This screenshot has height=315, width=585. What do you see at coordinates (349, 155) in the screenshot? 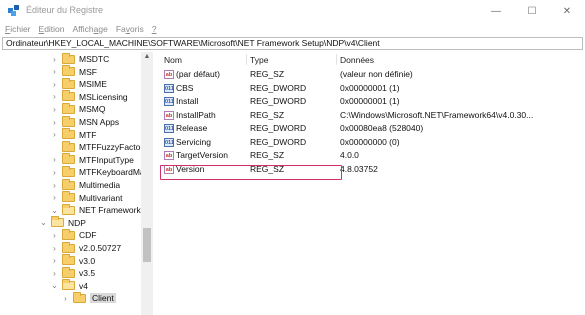
I see `value-data: 4.0.0` at bounding box center [349, 155].